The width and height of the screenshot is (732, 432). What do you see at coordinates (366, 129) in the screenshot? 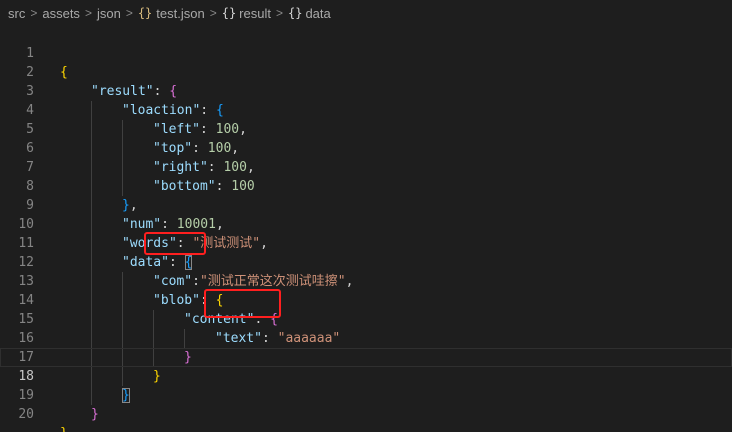
I see `code-line: 5 "top": 100,` at bounding box center [366, 129].